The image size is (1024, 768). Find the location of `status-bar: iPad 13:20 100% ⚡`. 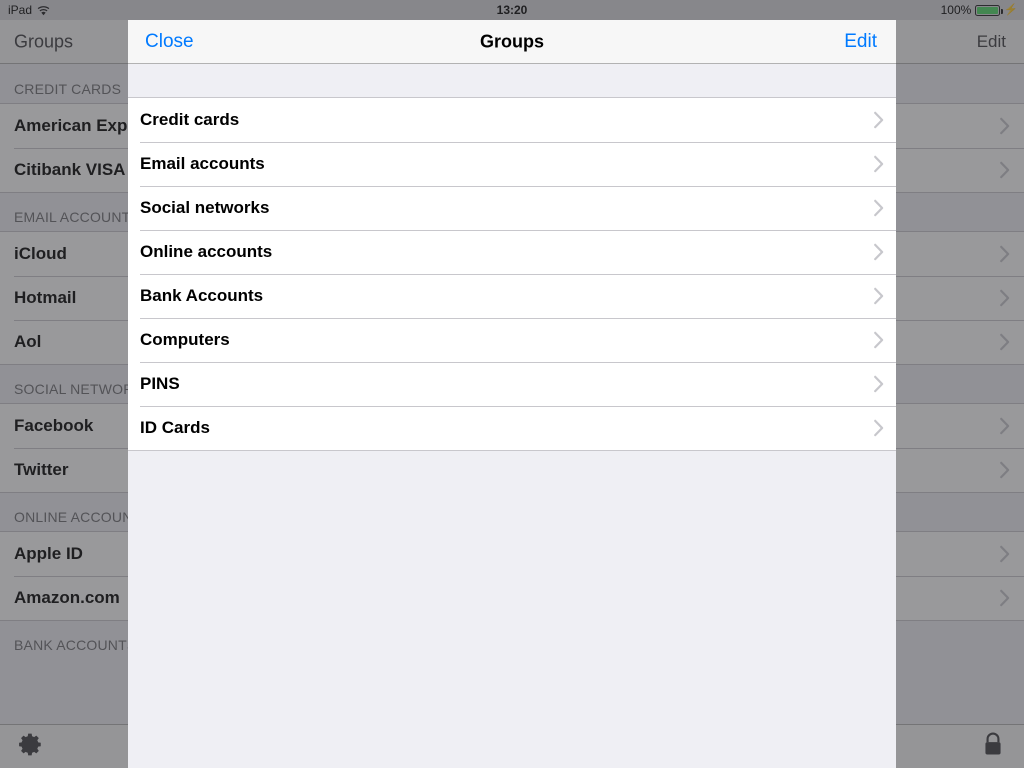

status-bar: iPad 13:20 100% ⚡ is located at coordinates (512, 10).